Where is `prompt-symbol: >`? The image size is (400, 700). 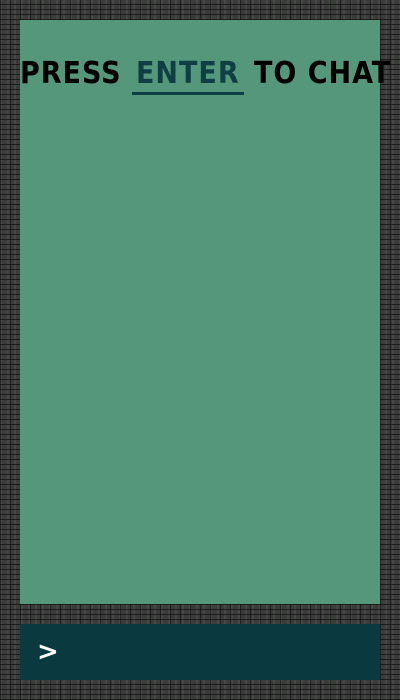
prompt-symbol: > is located at coordinates (48, 652).